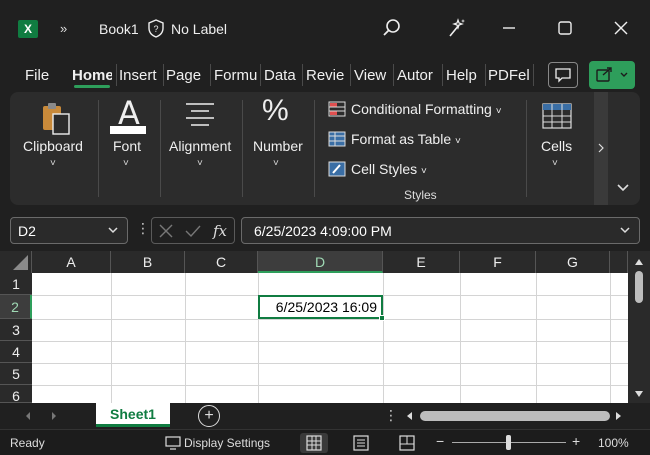 Image resolution: width=650 pixels, height=455 pixels. What do you see at coordinates (601, 148) in the screenshot?
I see `ribbon-scroll-button` at bounding box center [601, 148].